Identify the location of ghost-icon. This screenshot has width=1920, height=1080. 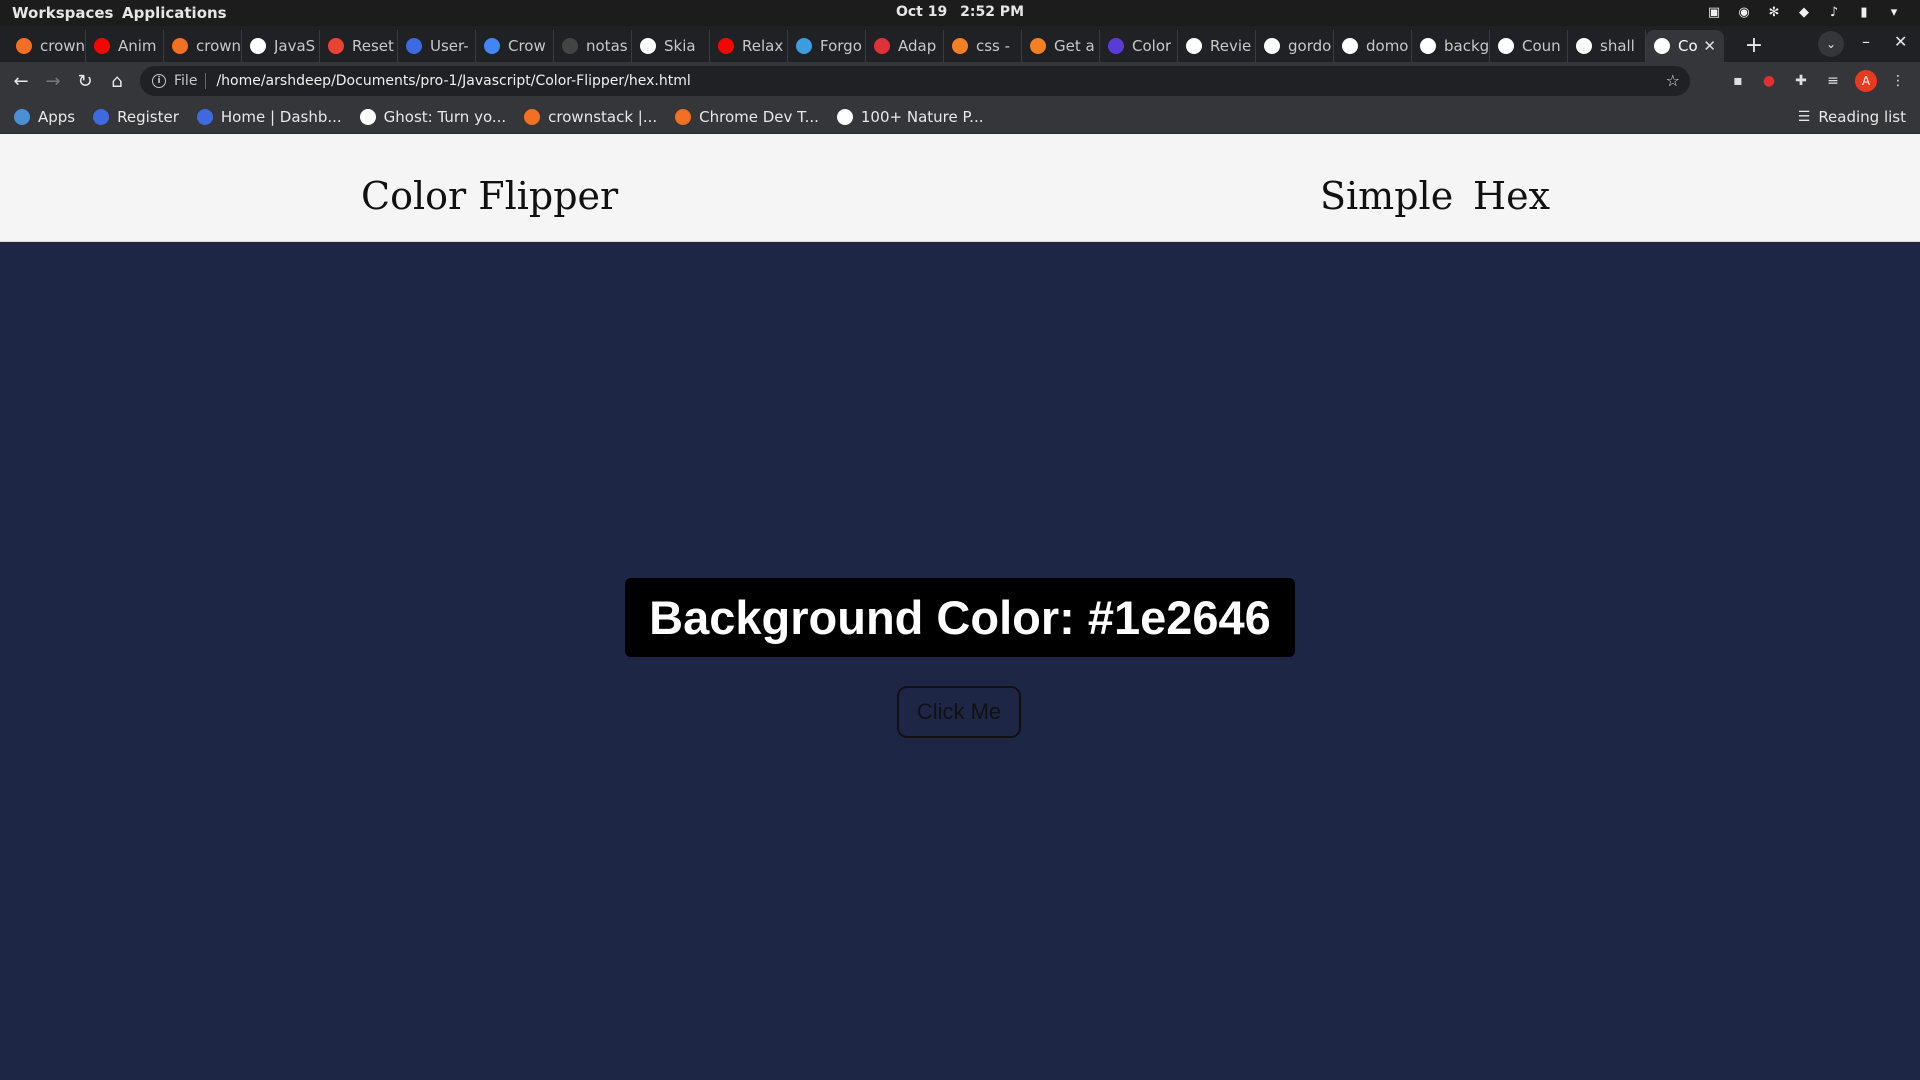
(367, 116).